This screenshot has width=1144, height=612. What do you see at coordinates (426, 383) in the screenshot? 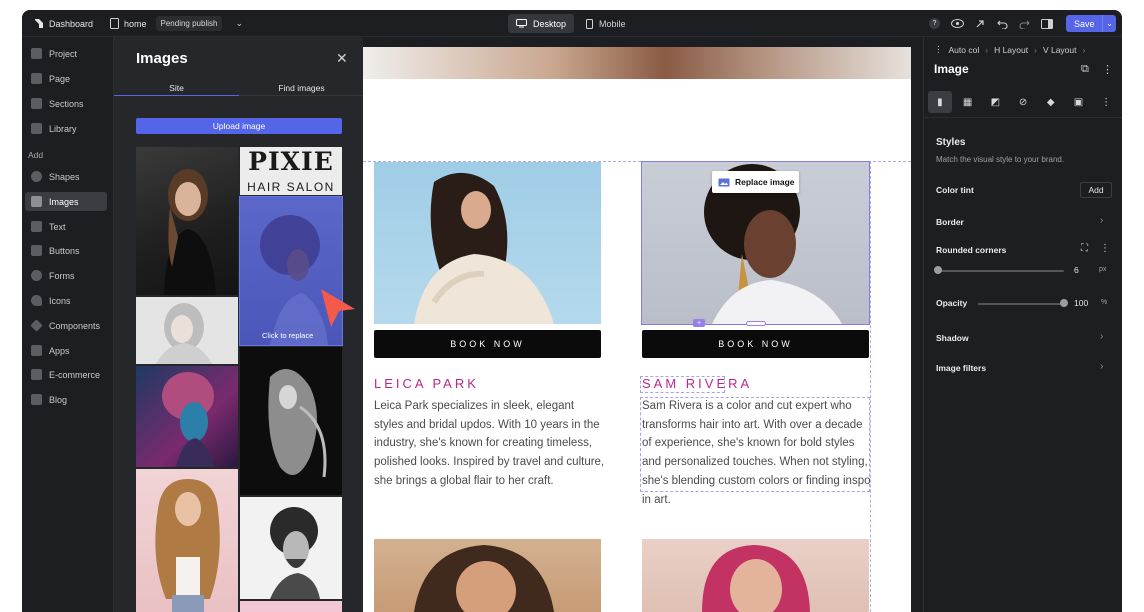
I see `stylist-name: LEICA PARK` at bounding box center [426, 383].